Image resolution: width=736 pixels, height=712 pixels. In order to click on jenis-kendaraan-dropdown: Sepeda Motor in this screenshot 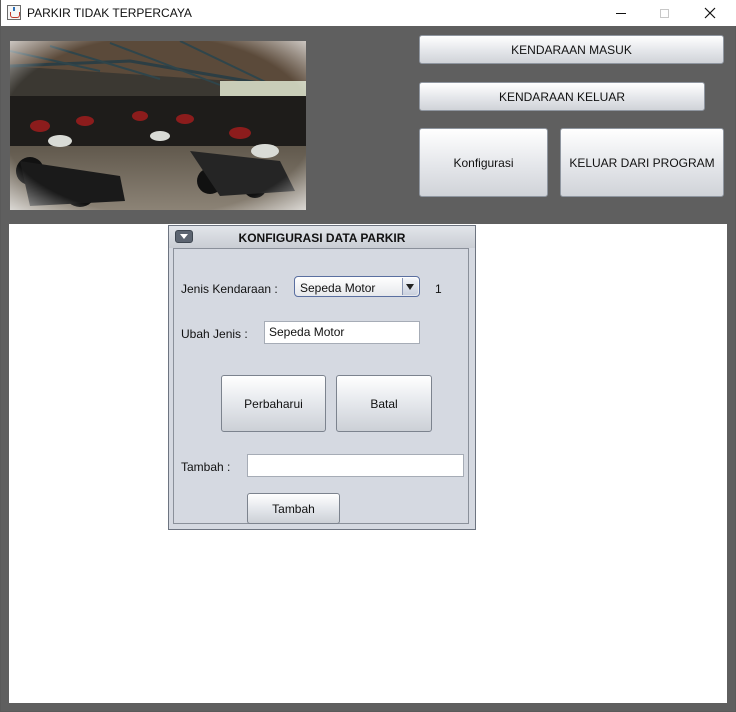, I will do `click(357, 286)`.